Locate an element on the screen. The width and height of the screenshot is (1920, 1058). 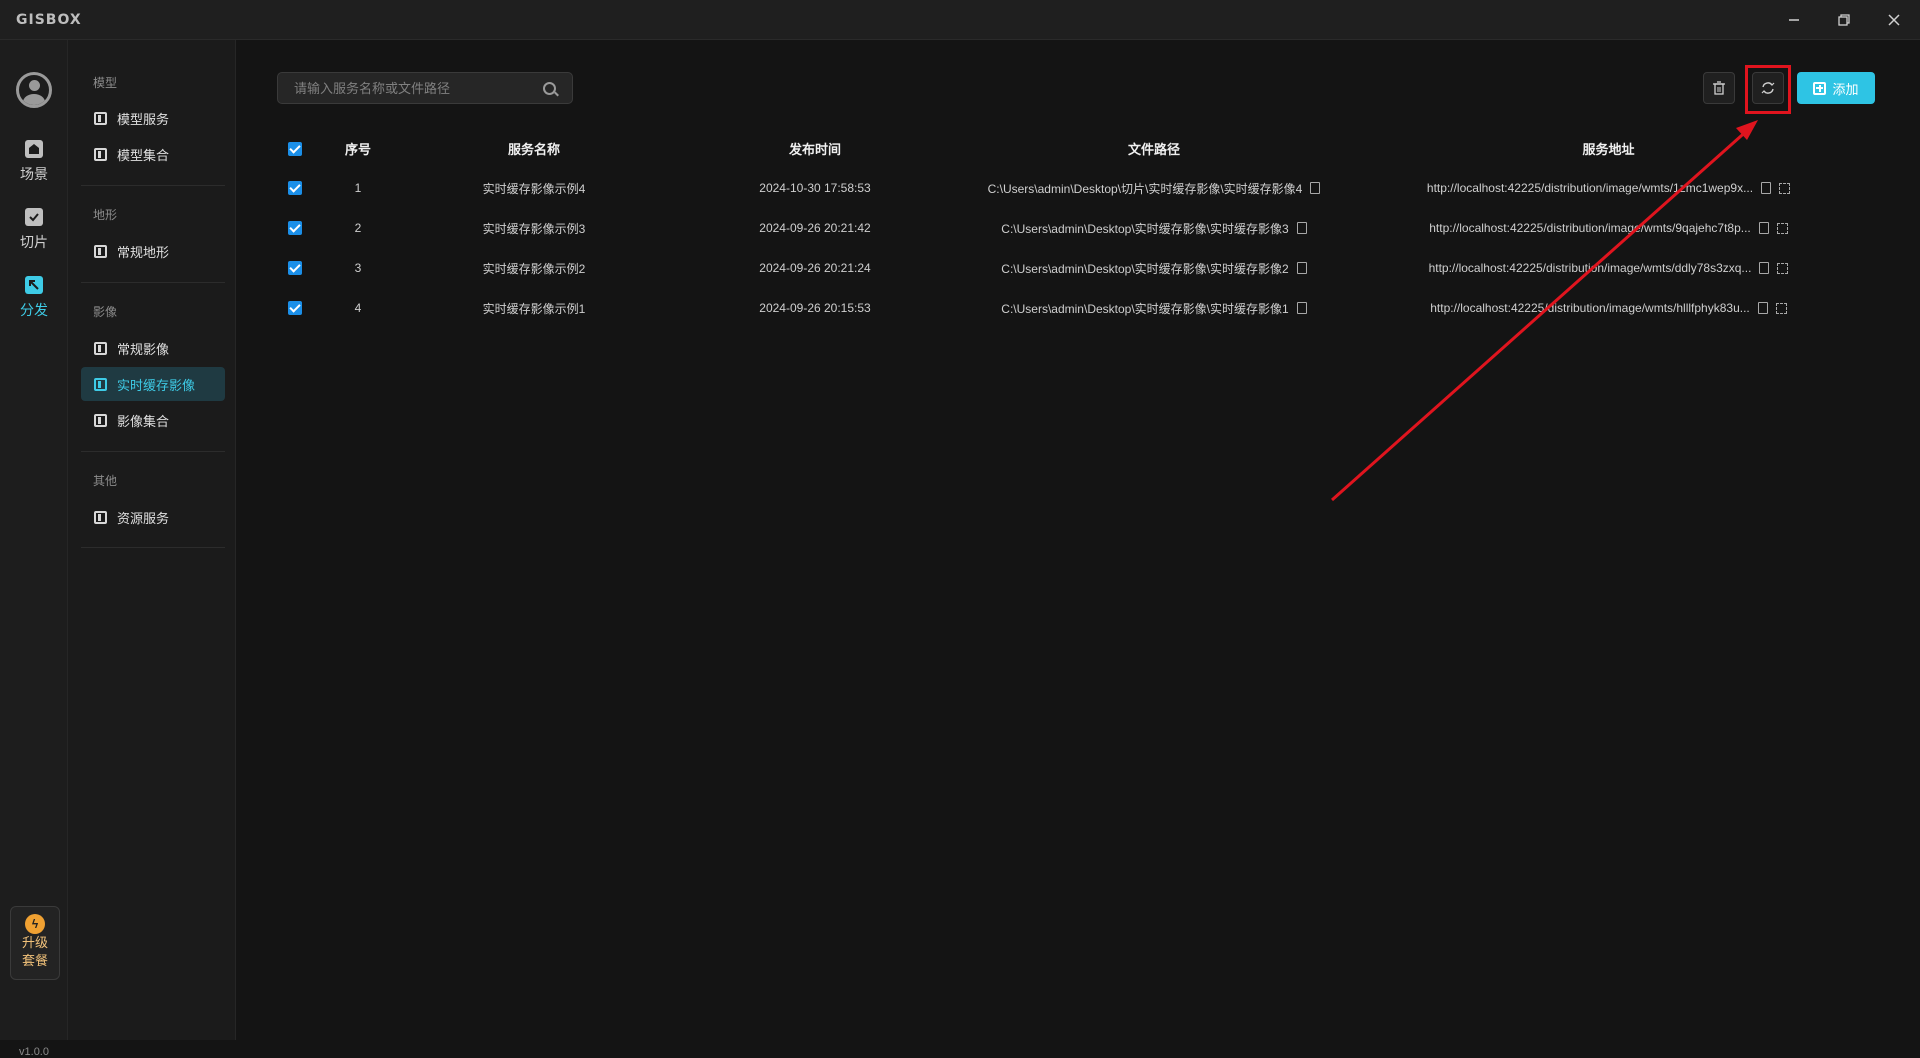
sidebar-item-model-service: 模型服务 is located at coordinates (153, 118).